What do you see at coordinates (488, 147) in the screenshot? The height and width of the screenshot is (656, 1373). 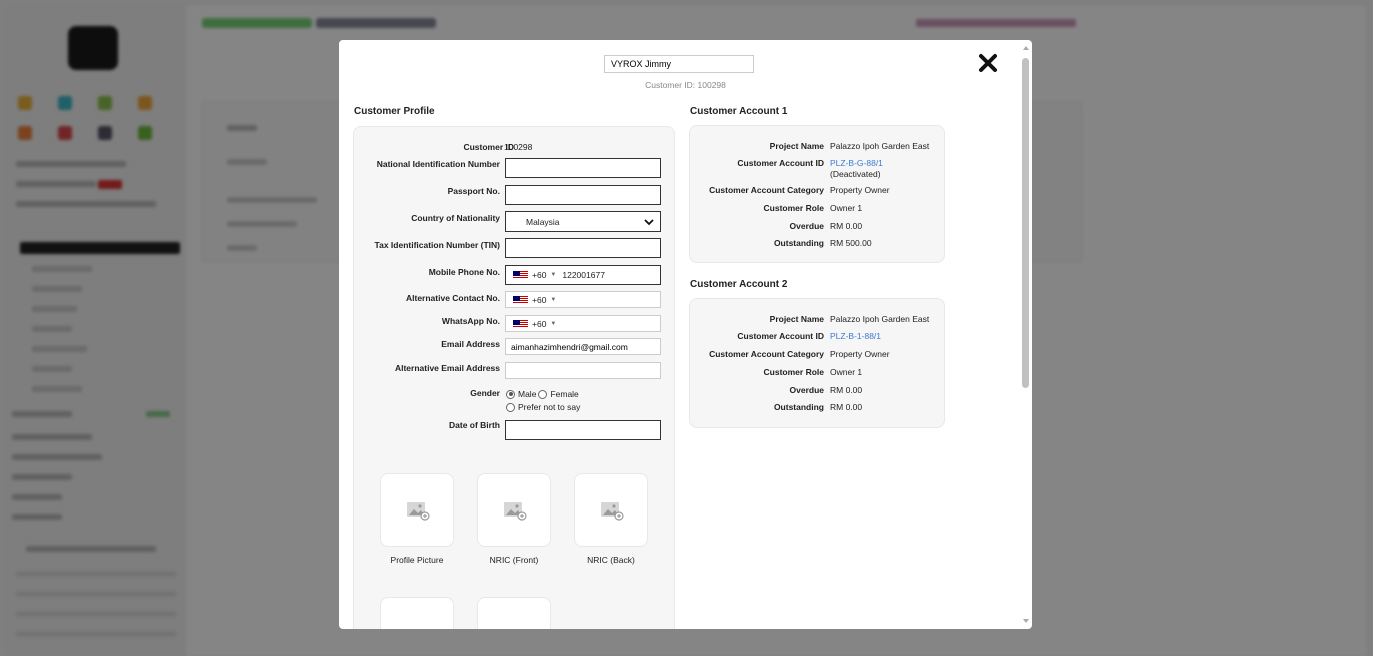 I see `customer-id-label: Customer ID` at bounding box center [488, 147].